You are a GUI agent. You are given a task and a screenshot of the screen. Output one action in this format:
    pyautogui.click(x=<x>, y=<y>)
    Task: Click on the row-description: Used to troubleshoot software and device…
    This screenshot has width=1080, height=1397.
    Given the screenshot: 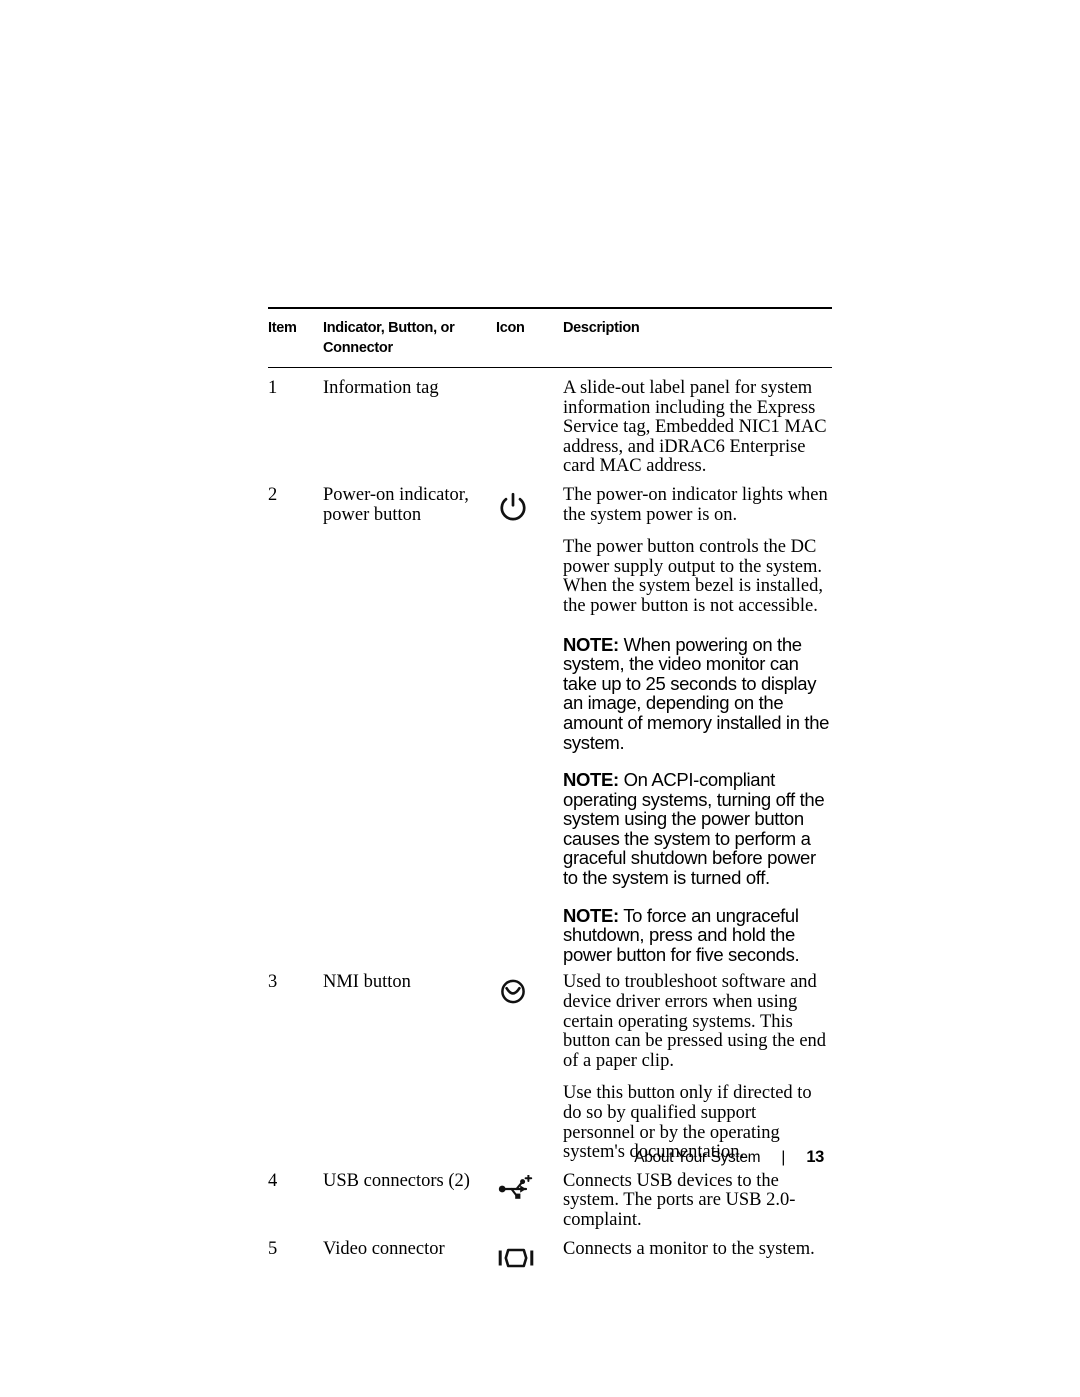 What is the action you would take?
    pyautogui.click(x=697, y=1063)
    